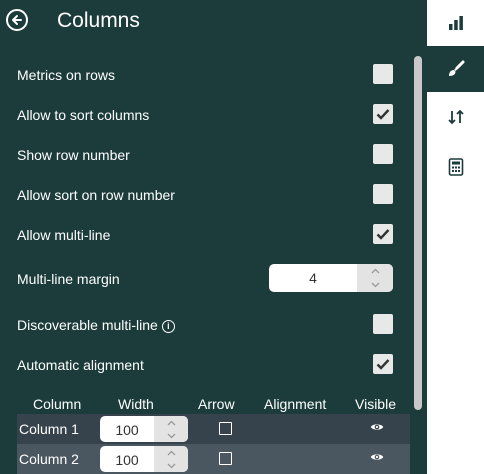 The height and width of the screenshot is (474, 484). I want to click on option-label: Discoverable multi-line i, so click(96, 325).